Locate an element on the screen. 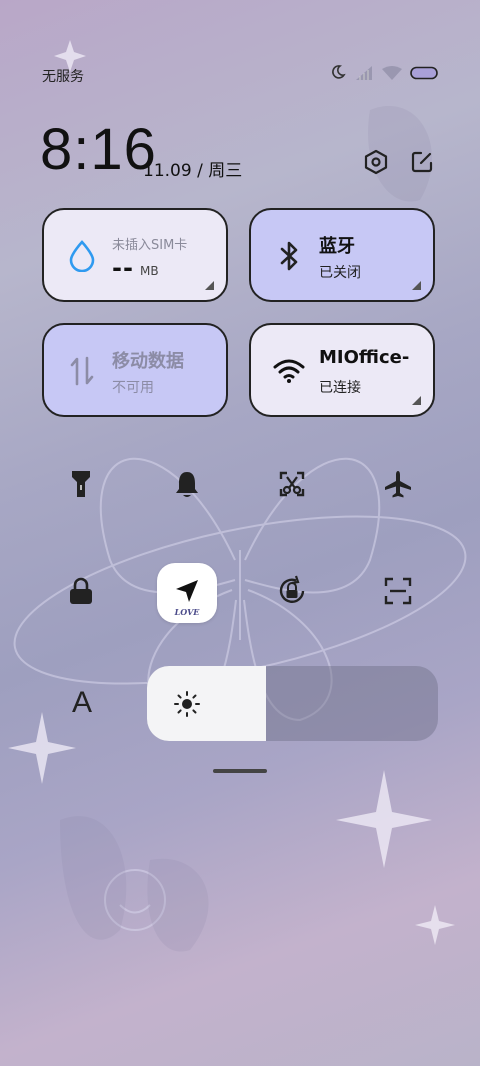  updown-arrows-icon is located at coordinates (82, 371).